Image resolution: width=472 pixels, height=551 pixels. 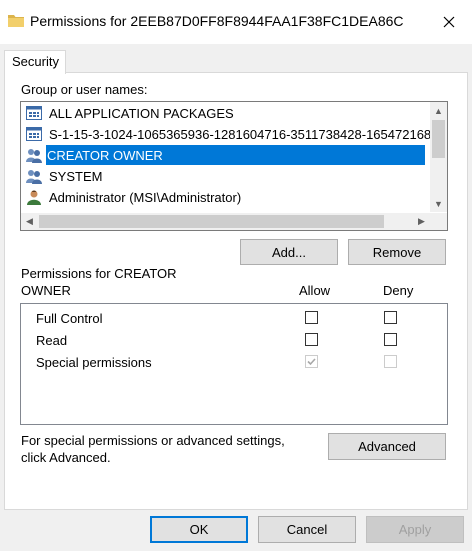 What do you see at coordinates (390, 317) in the screenshot?
I see `deny-full-control-checkbox` at bounding box center [390, 317].